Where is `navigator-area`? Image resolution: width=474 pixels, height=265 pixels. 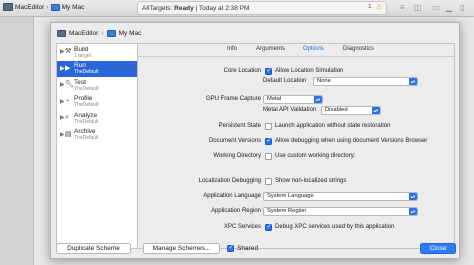 navigator-area is located at coordinates (17, 141).